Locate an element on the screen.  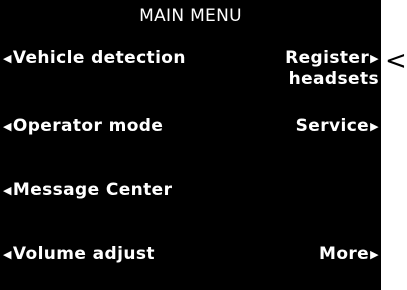
menu-item-label-line1: Register is located at coordinates (327, 58).